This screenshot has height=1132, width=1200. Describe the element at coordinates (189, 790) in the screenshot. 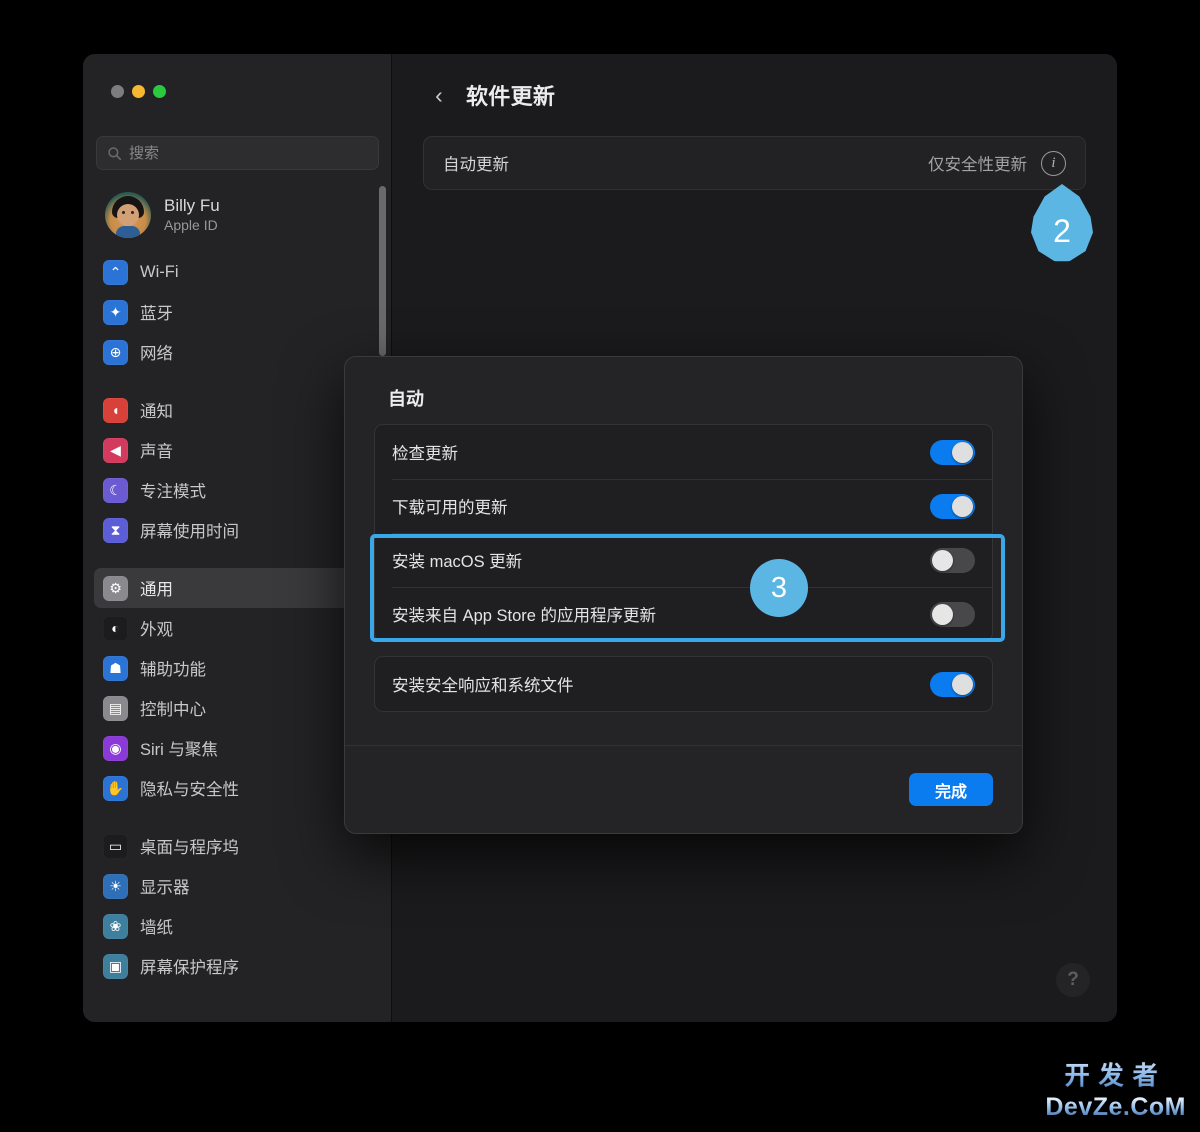

I see `sidebar-item-label: 隐私与安全性` at that location.